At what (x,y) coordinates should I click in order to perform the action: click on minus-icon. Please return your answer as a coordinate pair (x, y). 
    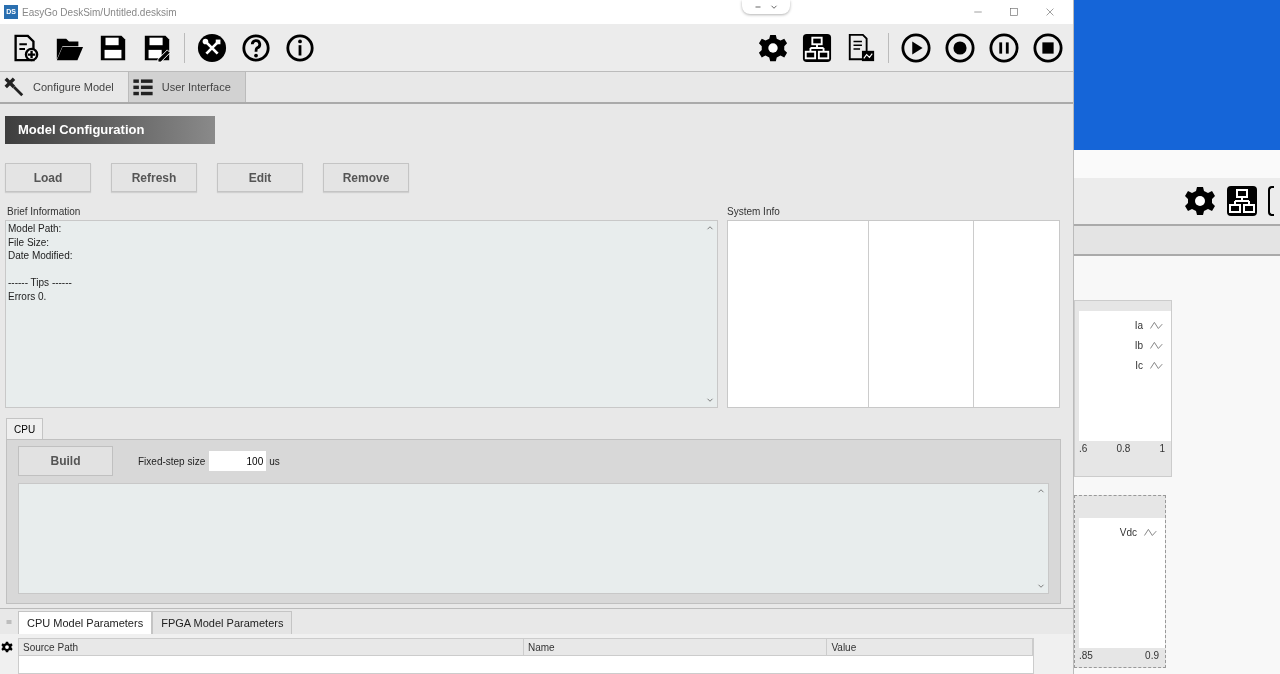
    Looking at the image, I should click on (758, 7).